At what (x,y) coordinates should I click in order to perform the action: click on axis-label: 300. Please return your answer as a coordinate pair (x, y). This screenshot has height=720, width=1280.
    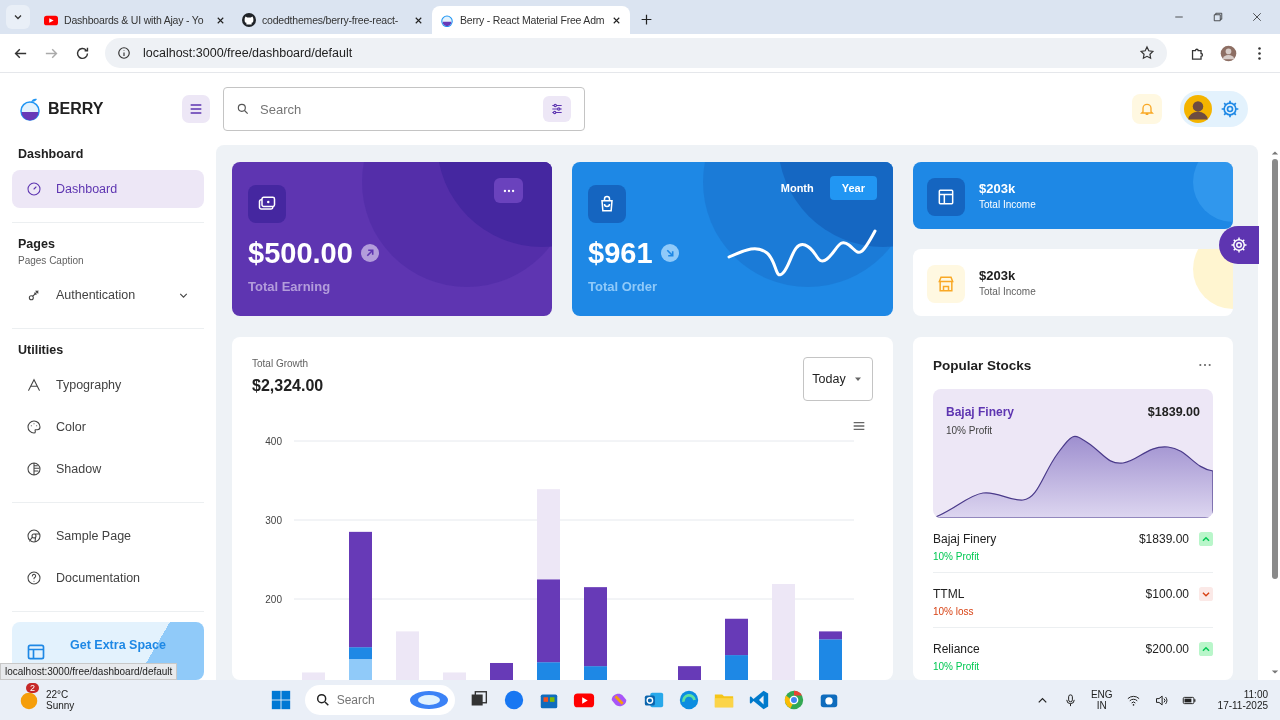
    Looking at the image, I should click on (273, 520).